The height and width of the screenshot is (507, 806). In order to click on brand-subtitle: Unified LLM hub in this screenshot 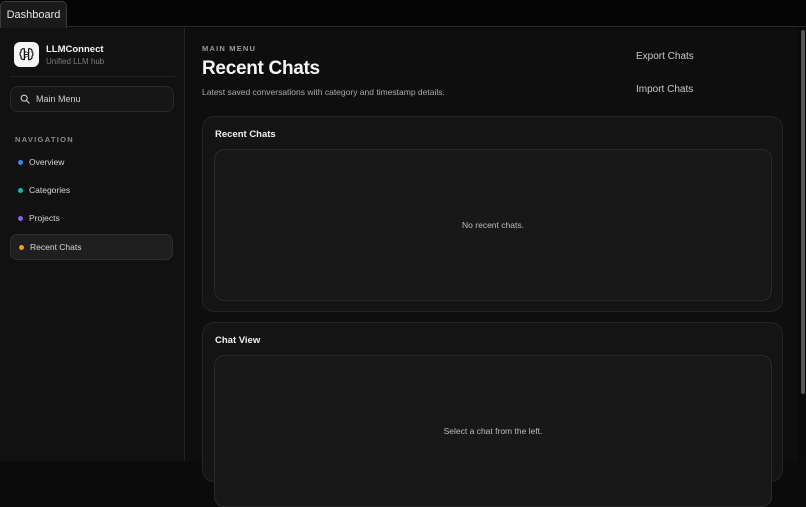, I will do `click(75, 61)`.